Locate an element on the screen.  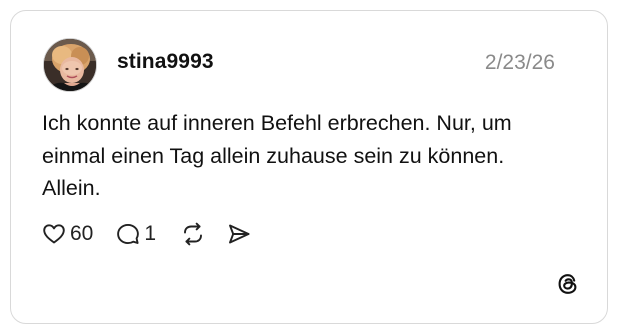
speech-bubble-icon is located at coordinates (128, 234).